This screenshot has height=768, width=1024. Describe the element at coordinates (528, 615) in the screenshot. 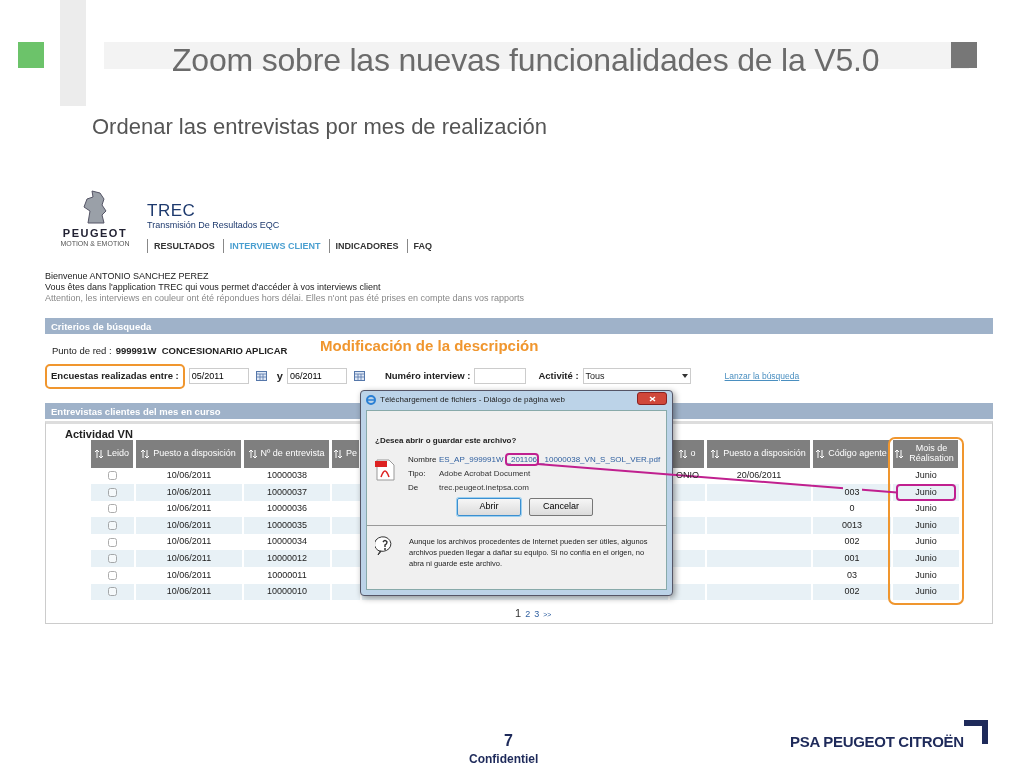

I see `page-link: 2` at that location.